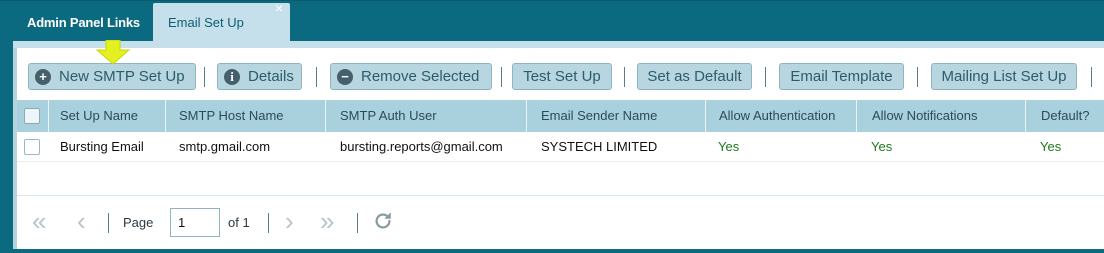  What do you see at coordinates (1051, 146) in the screenshot?
I see `cell-default: Yes` at bounding box center [1051, 146].